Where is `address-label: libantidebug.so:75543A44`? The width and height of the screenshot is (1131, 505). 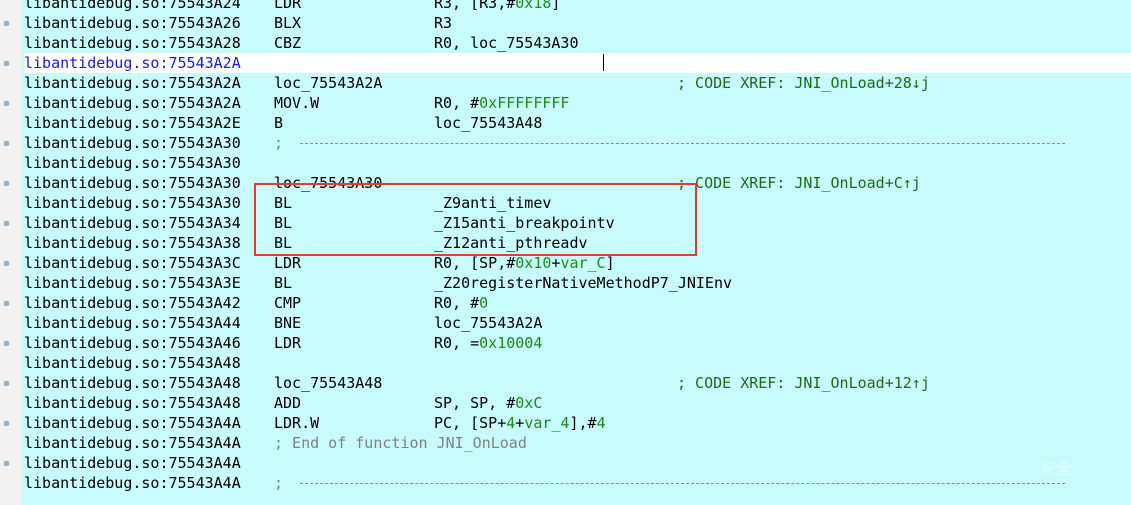
address-label: libantidebug.so:75543A44 is located at coordinates (132, 323).